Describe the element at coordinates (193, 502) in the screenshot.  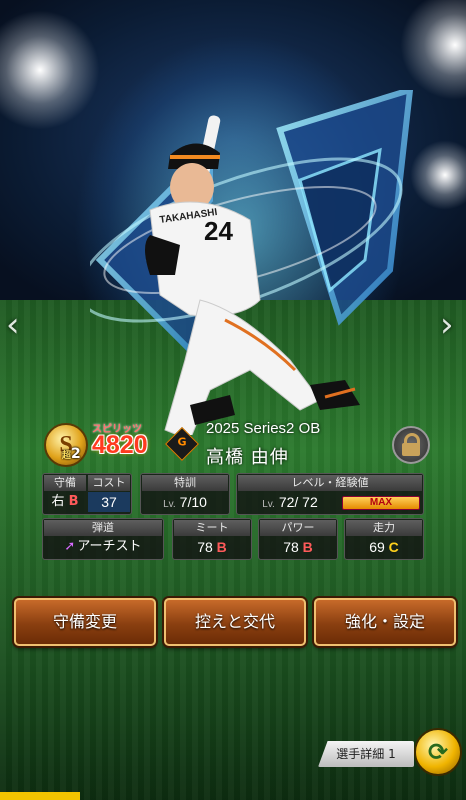
I see `training-number: 7/10` at that location.